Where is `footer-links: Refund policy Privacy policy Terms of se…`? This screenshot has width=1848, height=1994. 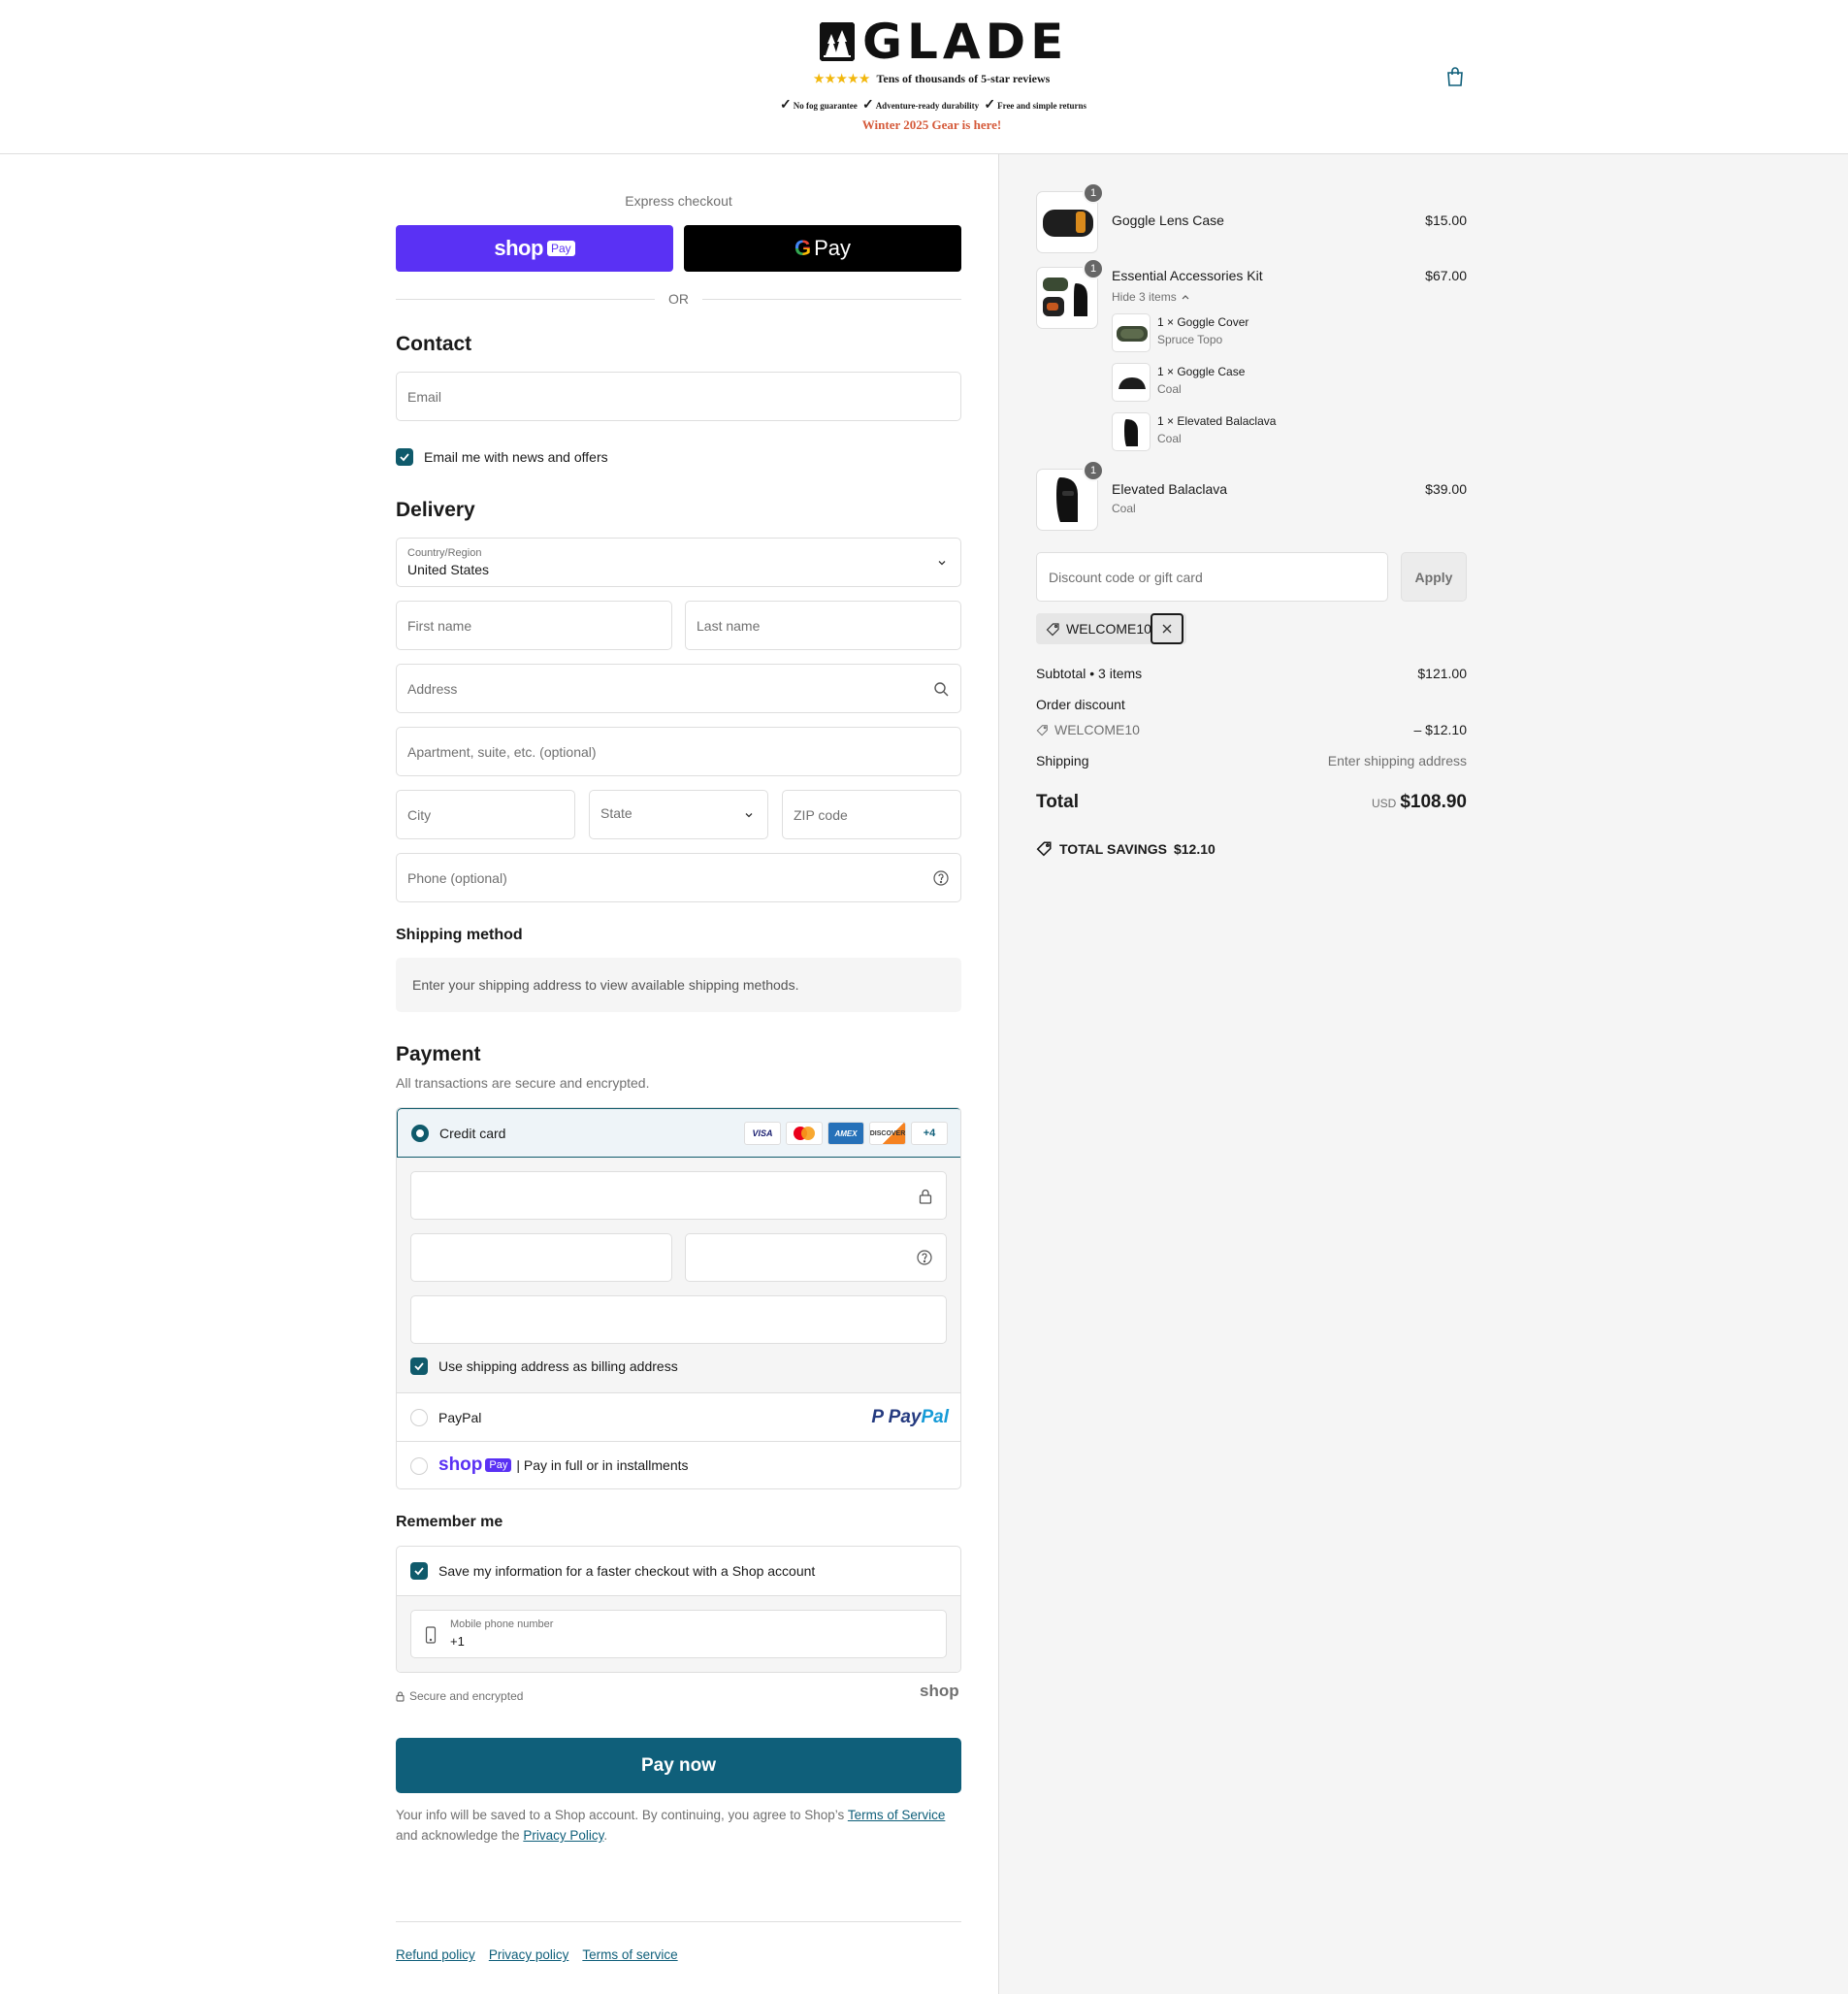
footer-links: Refund policy Privacy policy Terms of se… is located at coordinates (537, 1954).